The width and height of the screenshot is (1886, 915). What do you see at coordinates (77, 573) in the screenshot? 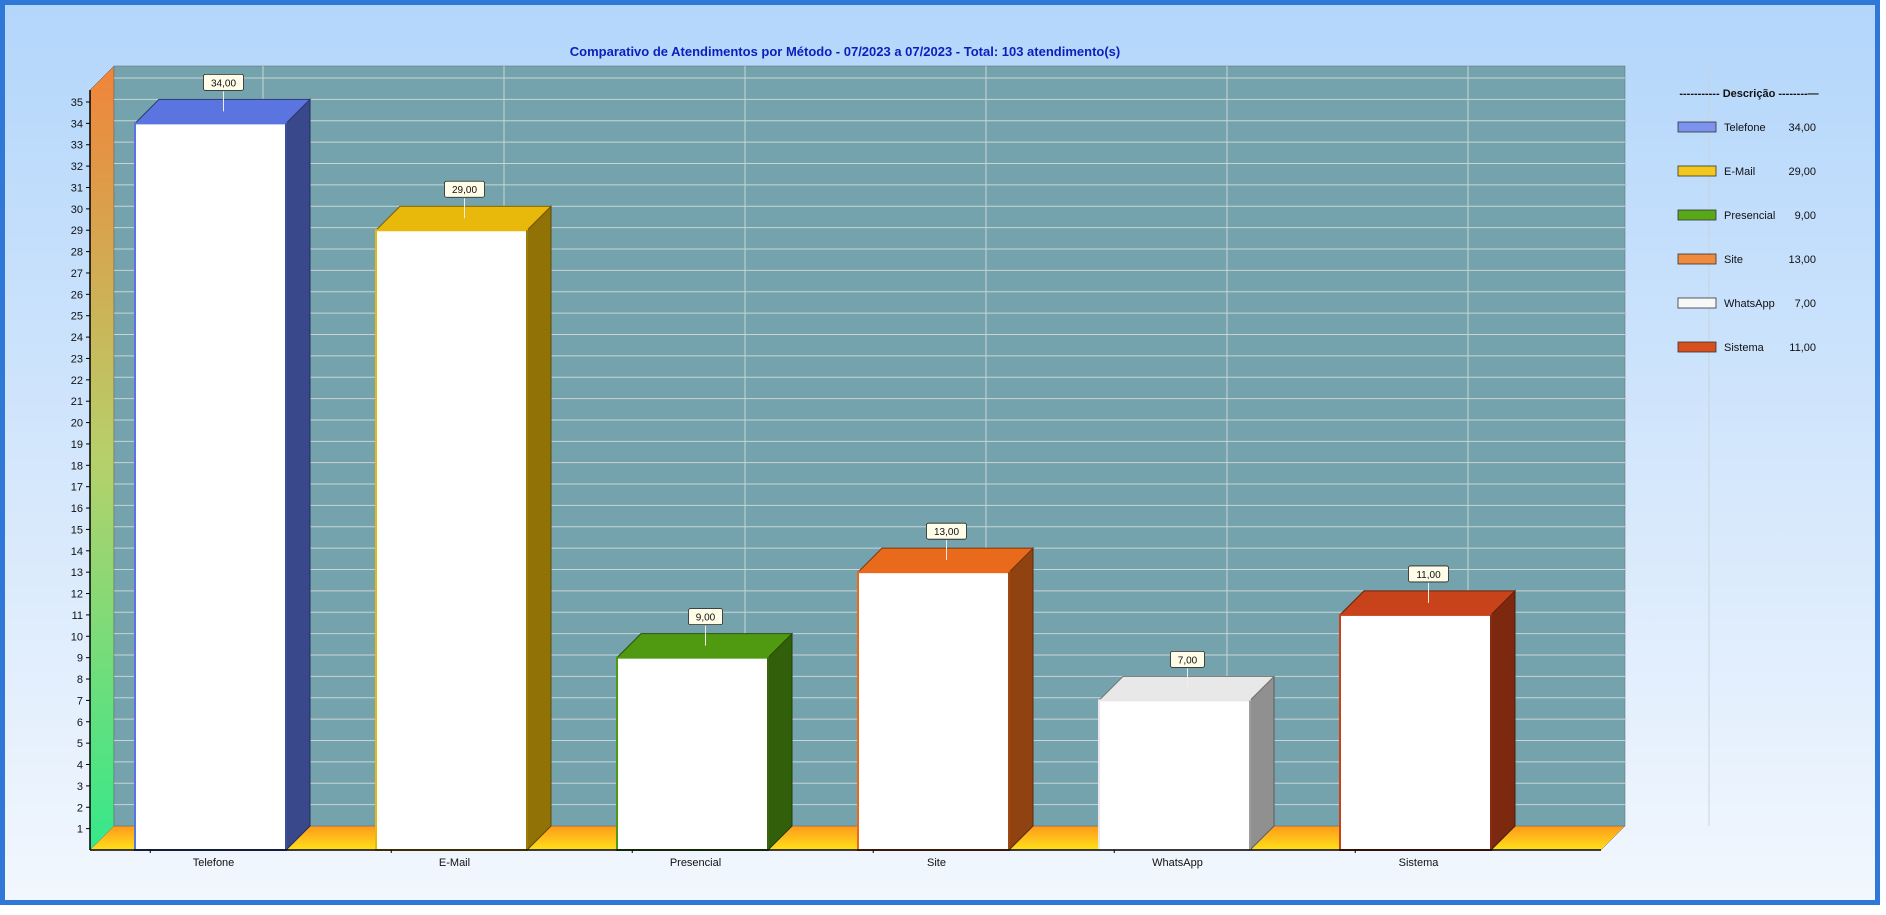
I see `y-tick-label: 13` at bounding box center [77, 573].